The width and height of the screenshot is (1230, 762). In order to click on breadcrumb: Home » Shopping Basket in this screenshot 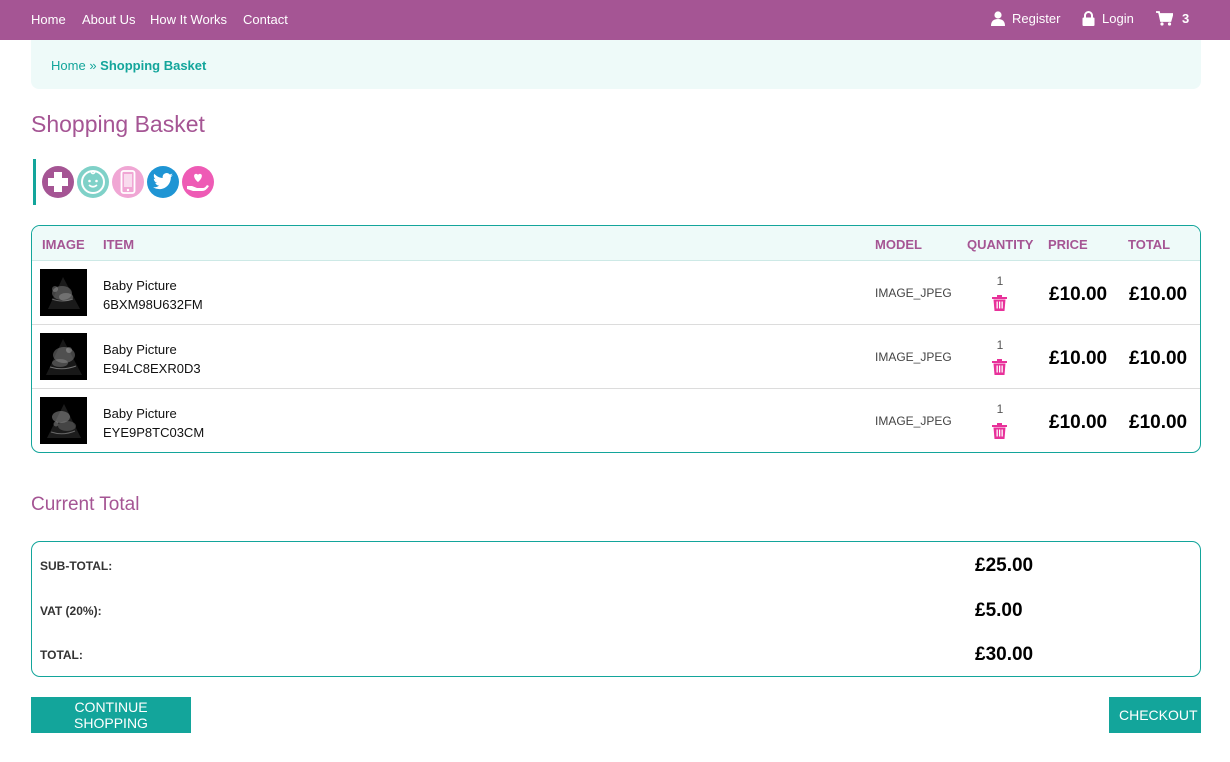, I will do `click(616, 64)`.